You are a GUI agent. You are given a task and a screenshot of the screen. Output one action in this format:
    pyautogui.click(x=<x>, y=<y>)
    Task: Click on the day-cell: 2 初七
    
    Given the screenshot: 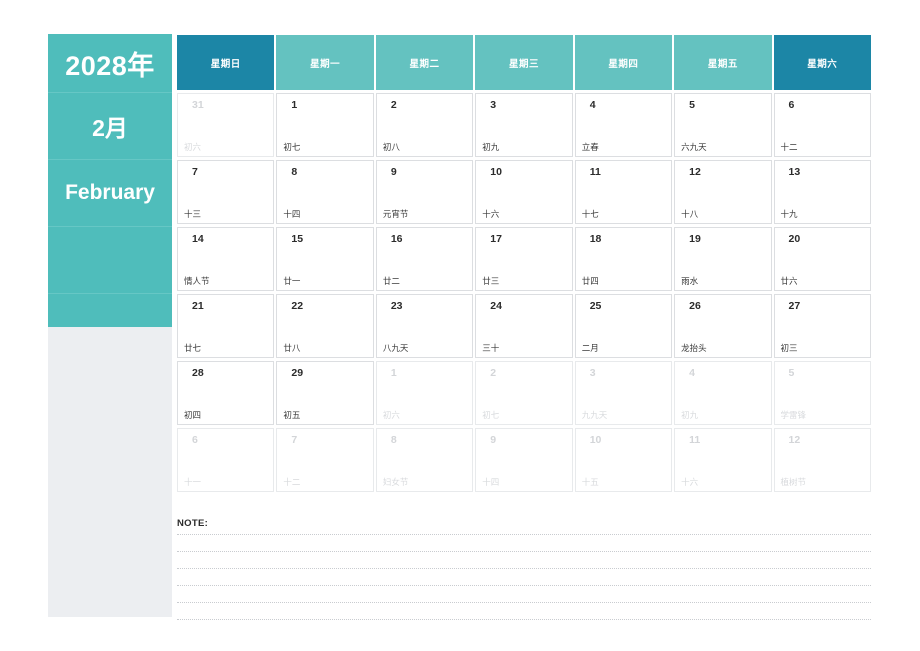 What is the action you would take?
    pyautogui.click(x=523, y=394)
    